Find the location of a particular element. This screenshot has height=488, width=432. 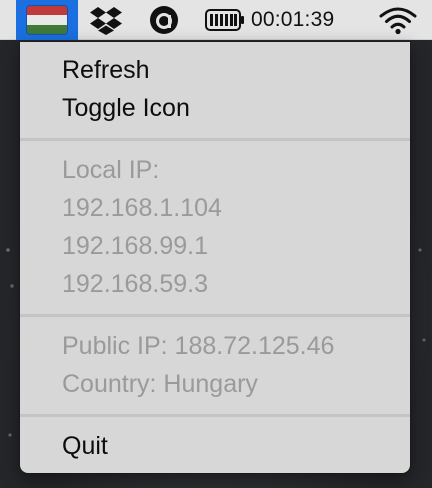

refresh-menu-item: Refresh is located at coordinates (106, 70).